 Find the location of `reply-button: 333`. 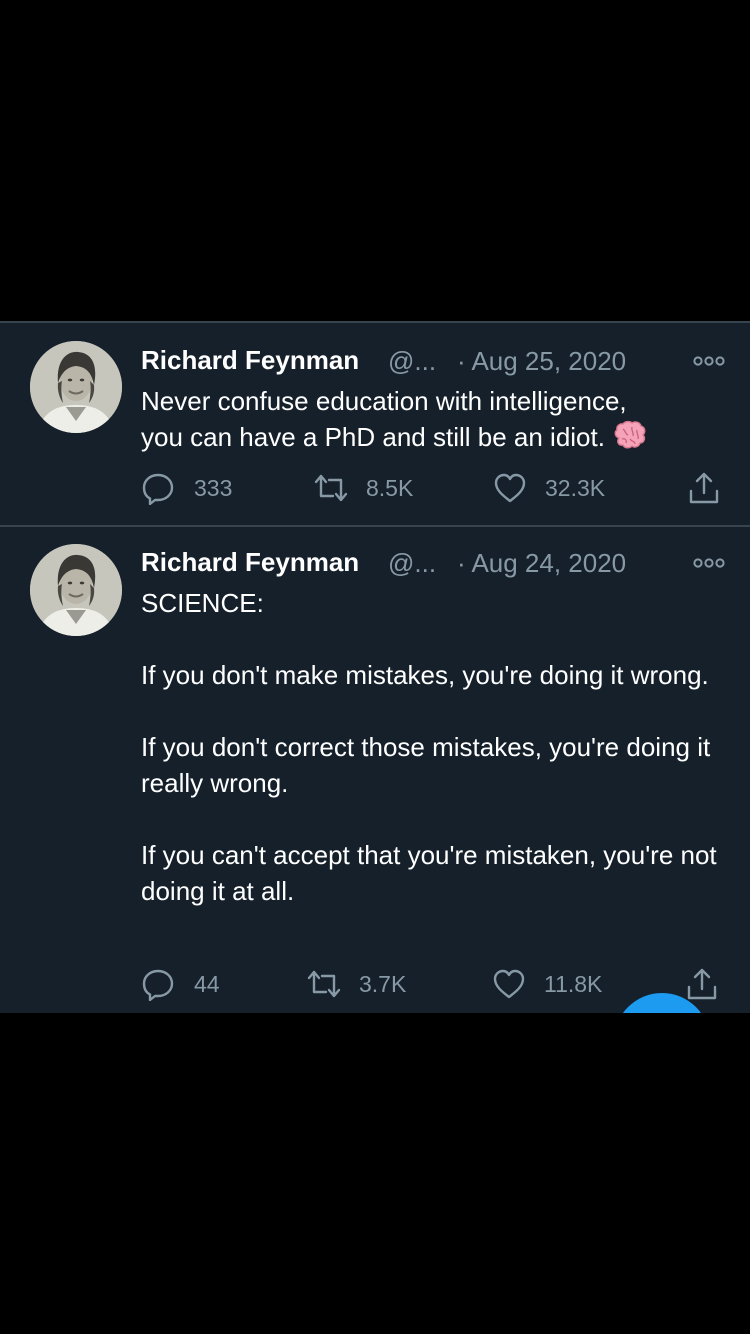

reply-button: 333 is located at coordinates (196, 489).